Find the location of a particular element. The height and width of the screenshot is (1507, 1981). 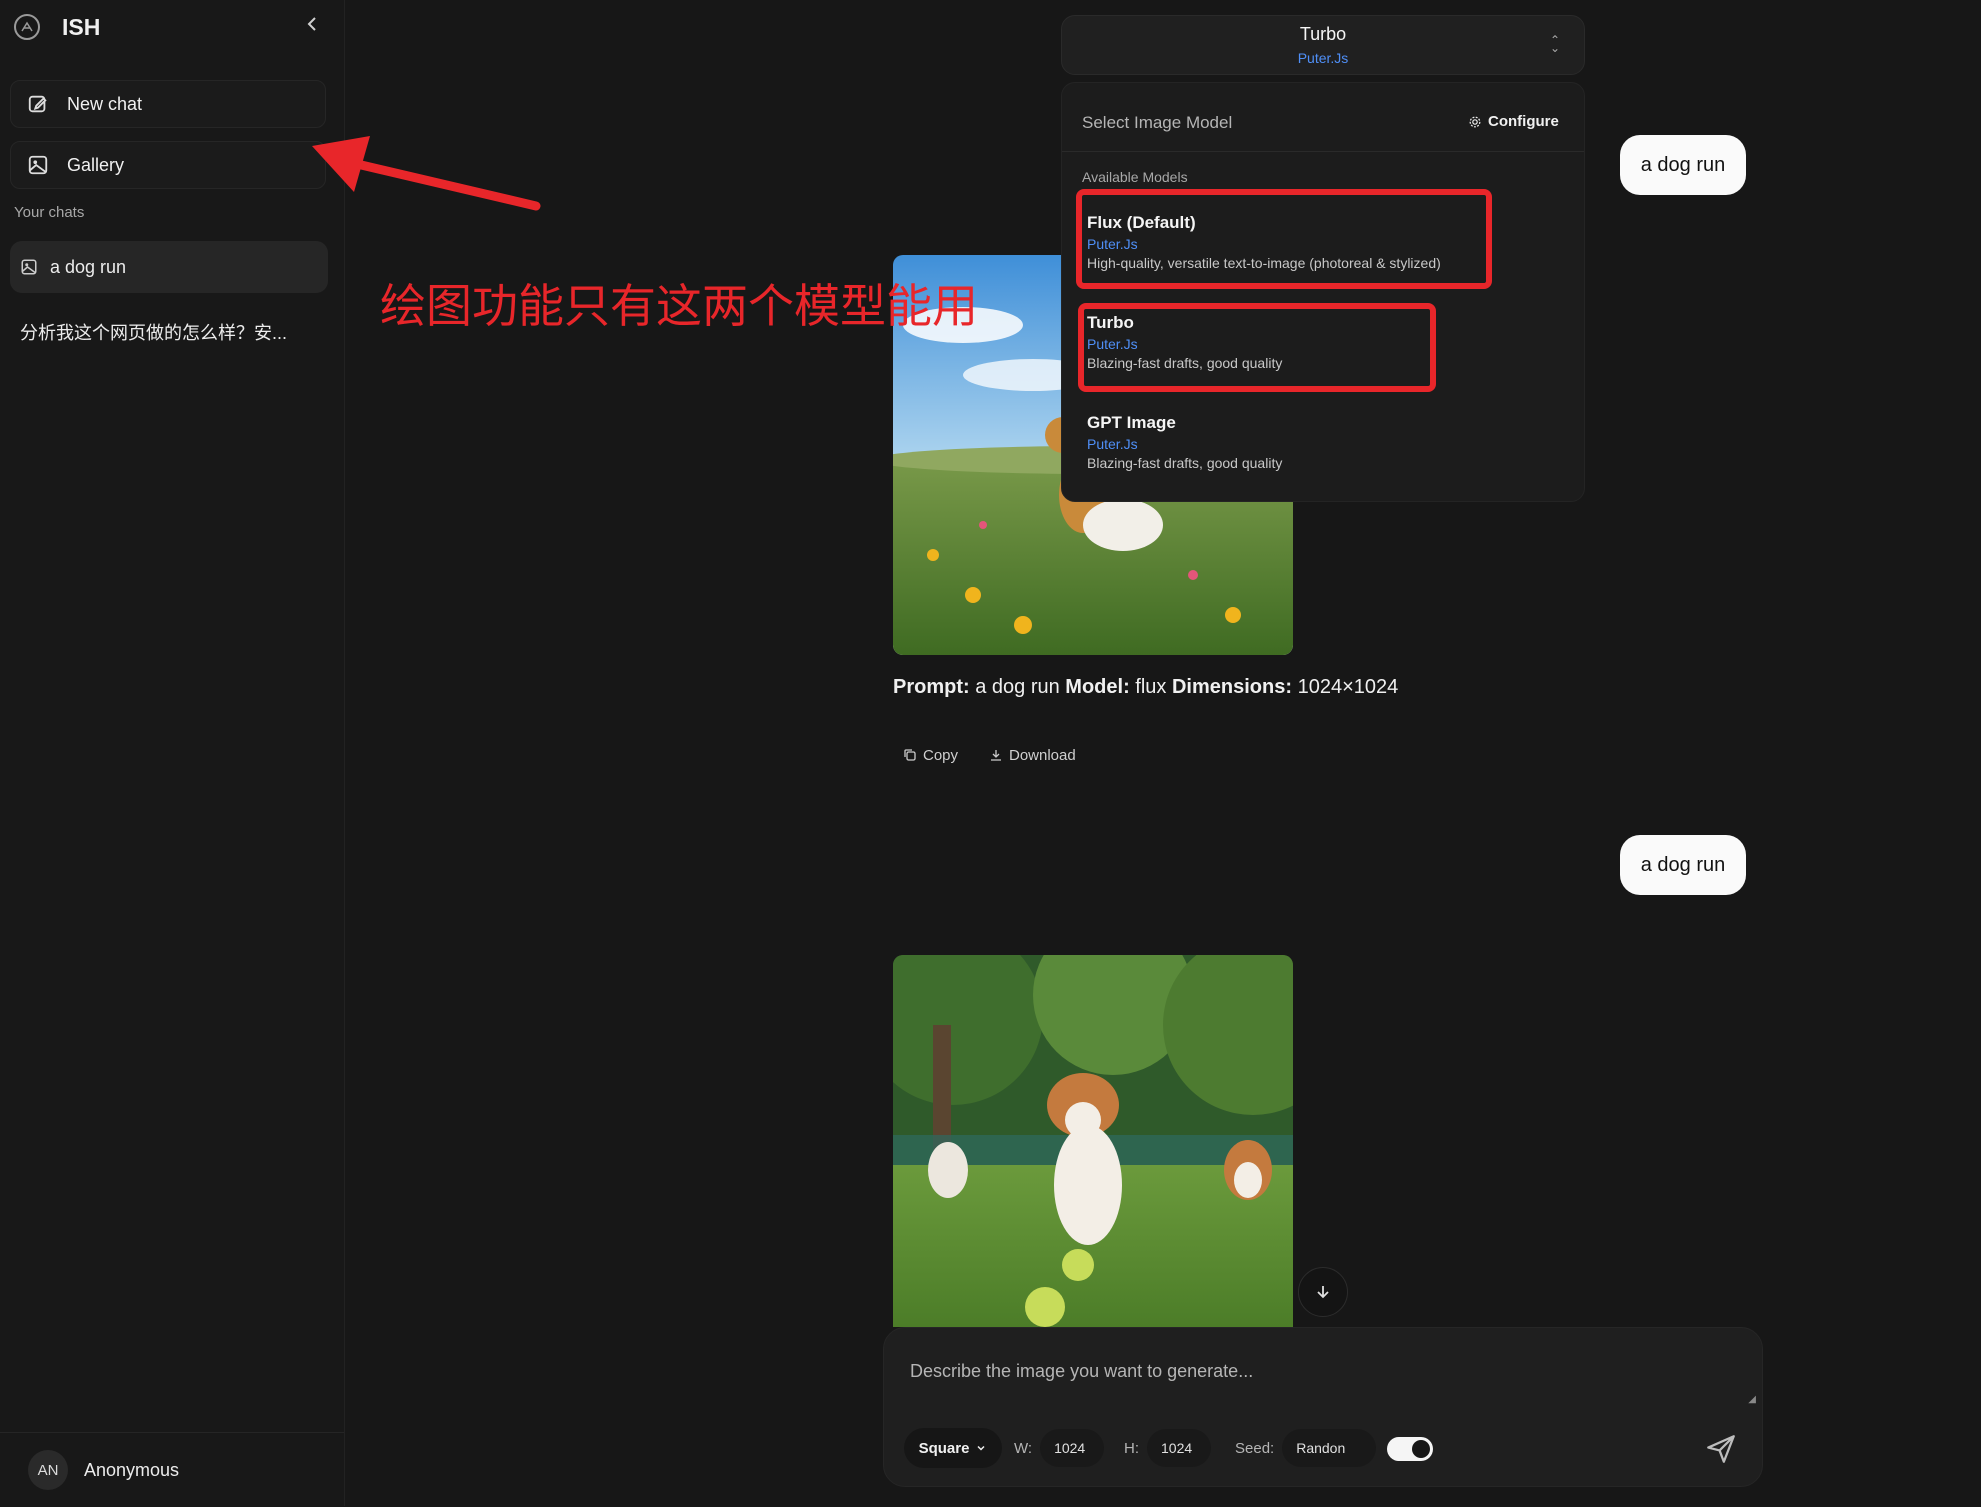

width-input: 1024 is located at coordinates (1072, 1448).